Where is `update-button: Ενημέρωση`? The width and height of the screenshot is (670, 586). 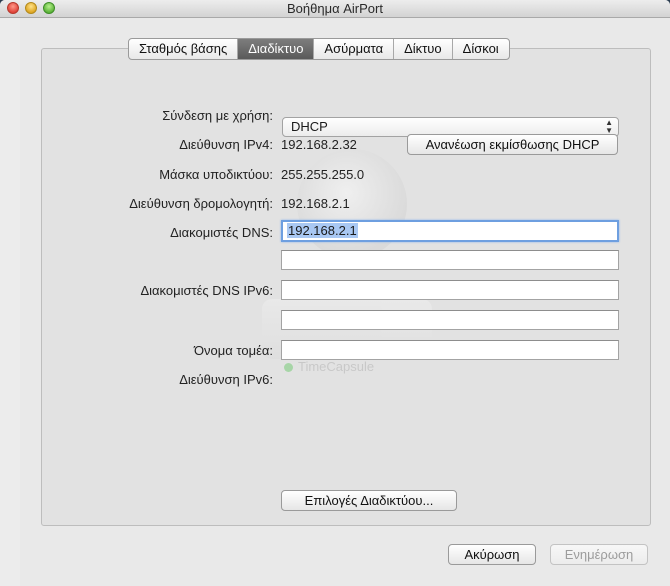 update-button: Ενημέρωση is located at coordinates (599, 554).